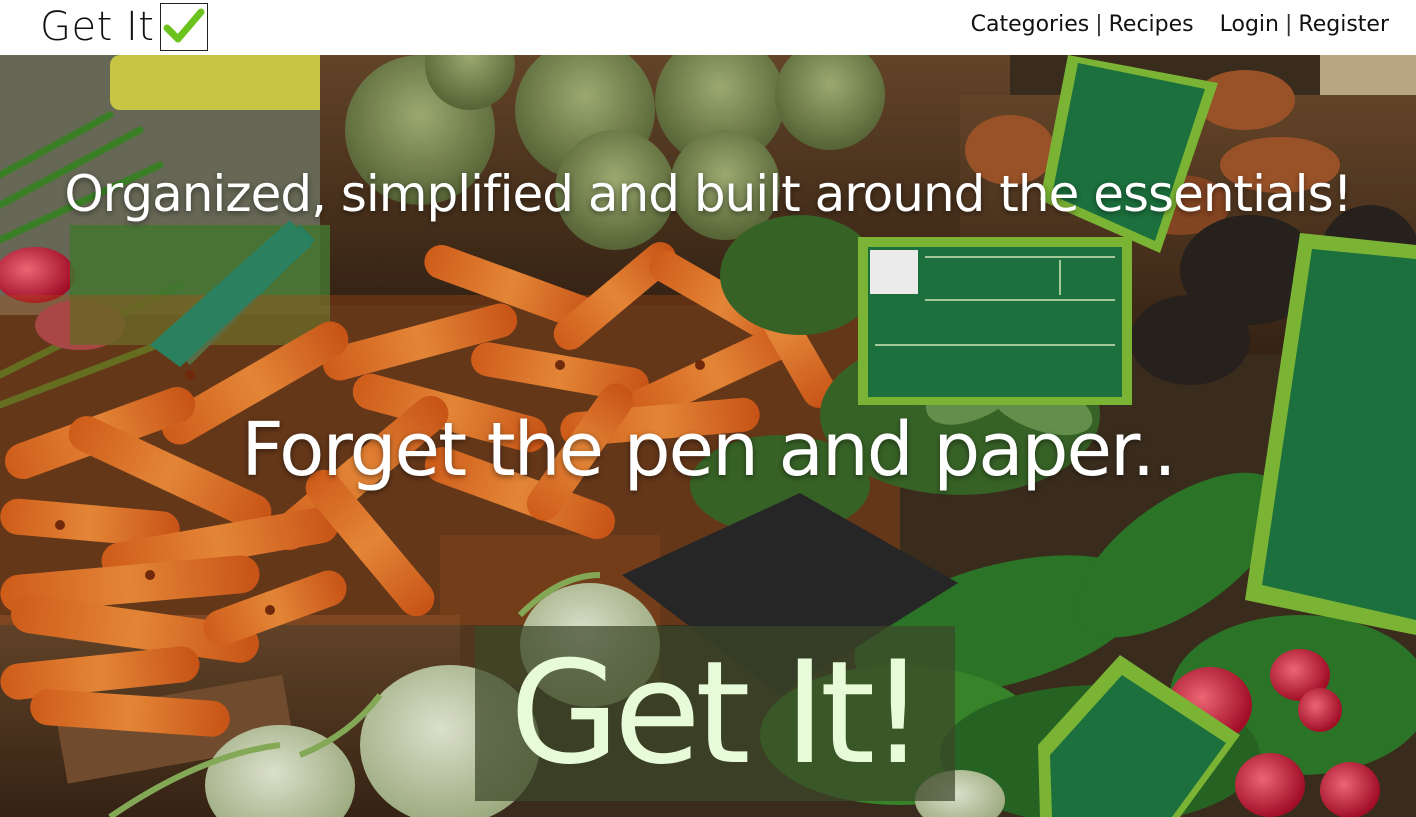 Image resolution: width=1416 pixels, height=817 pixels. What do you see at coordinates (715, 713) in the screenshot?
I see `get-it-cta-button: Get It!` at bounding box center [715, 713].